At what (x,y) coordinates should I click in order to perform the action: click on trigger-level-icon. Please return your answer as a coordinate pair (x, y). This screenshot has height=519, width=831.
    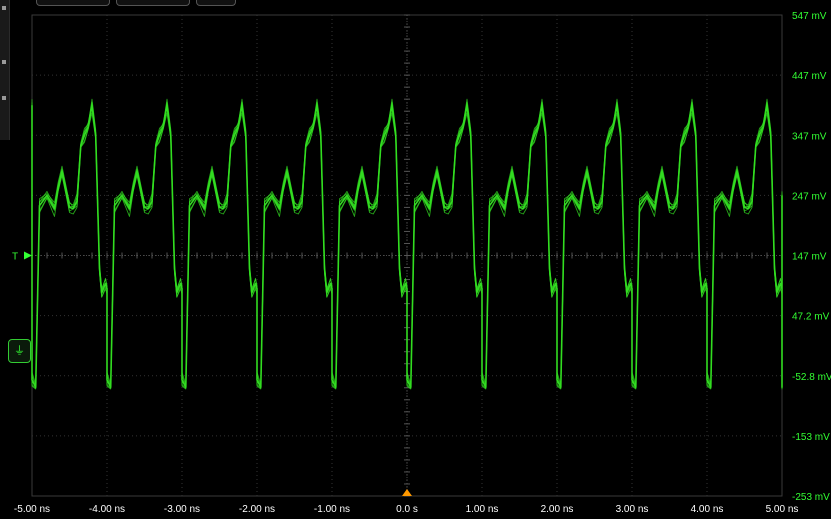
    Looking at the image, I should click on (28, 255).